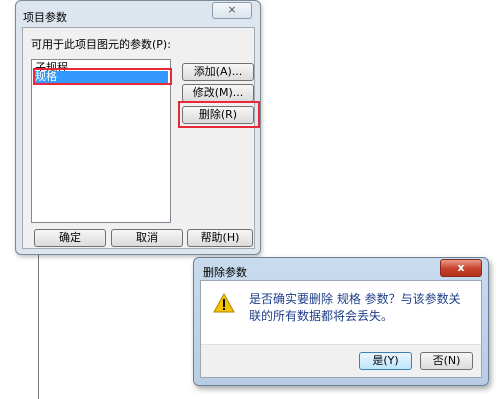 The image size is (504, 399). I want to click on confirmation-message: 是否确实要删除 规格 参数？与该参数关 联的所有数据都将会丢失。, so click(355, 308).